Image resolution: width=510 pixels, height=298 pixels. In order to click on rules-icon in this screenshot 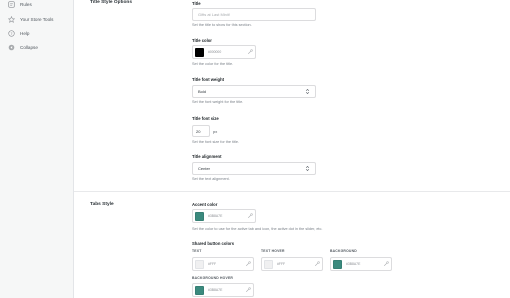, I will do `click(11, 4)`.